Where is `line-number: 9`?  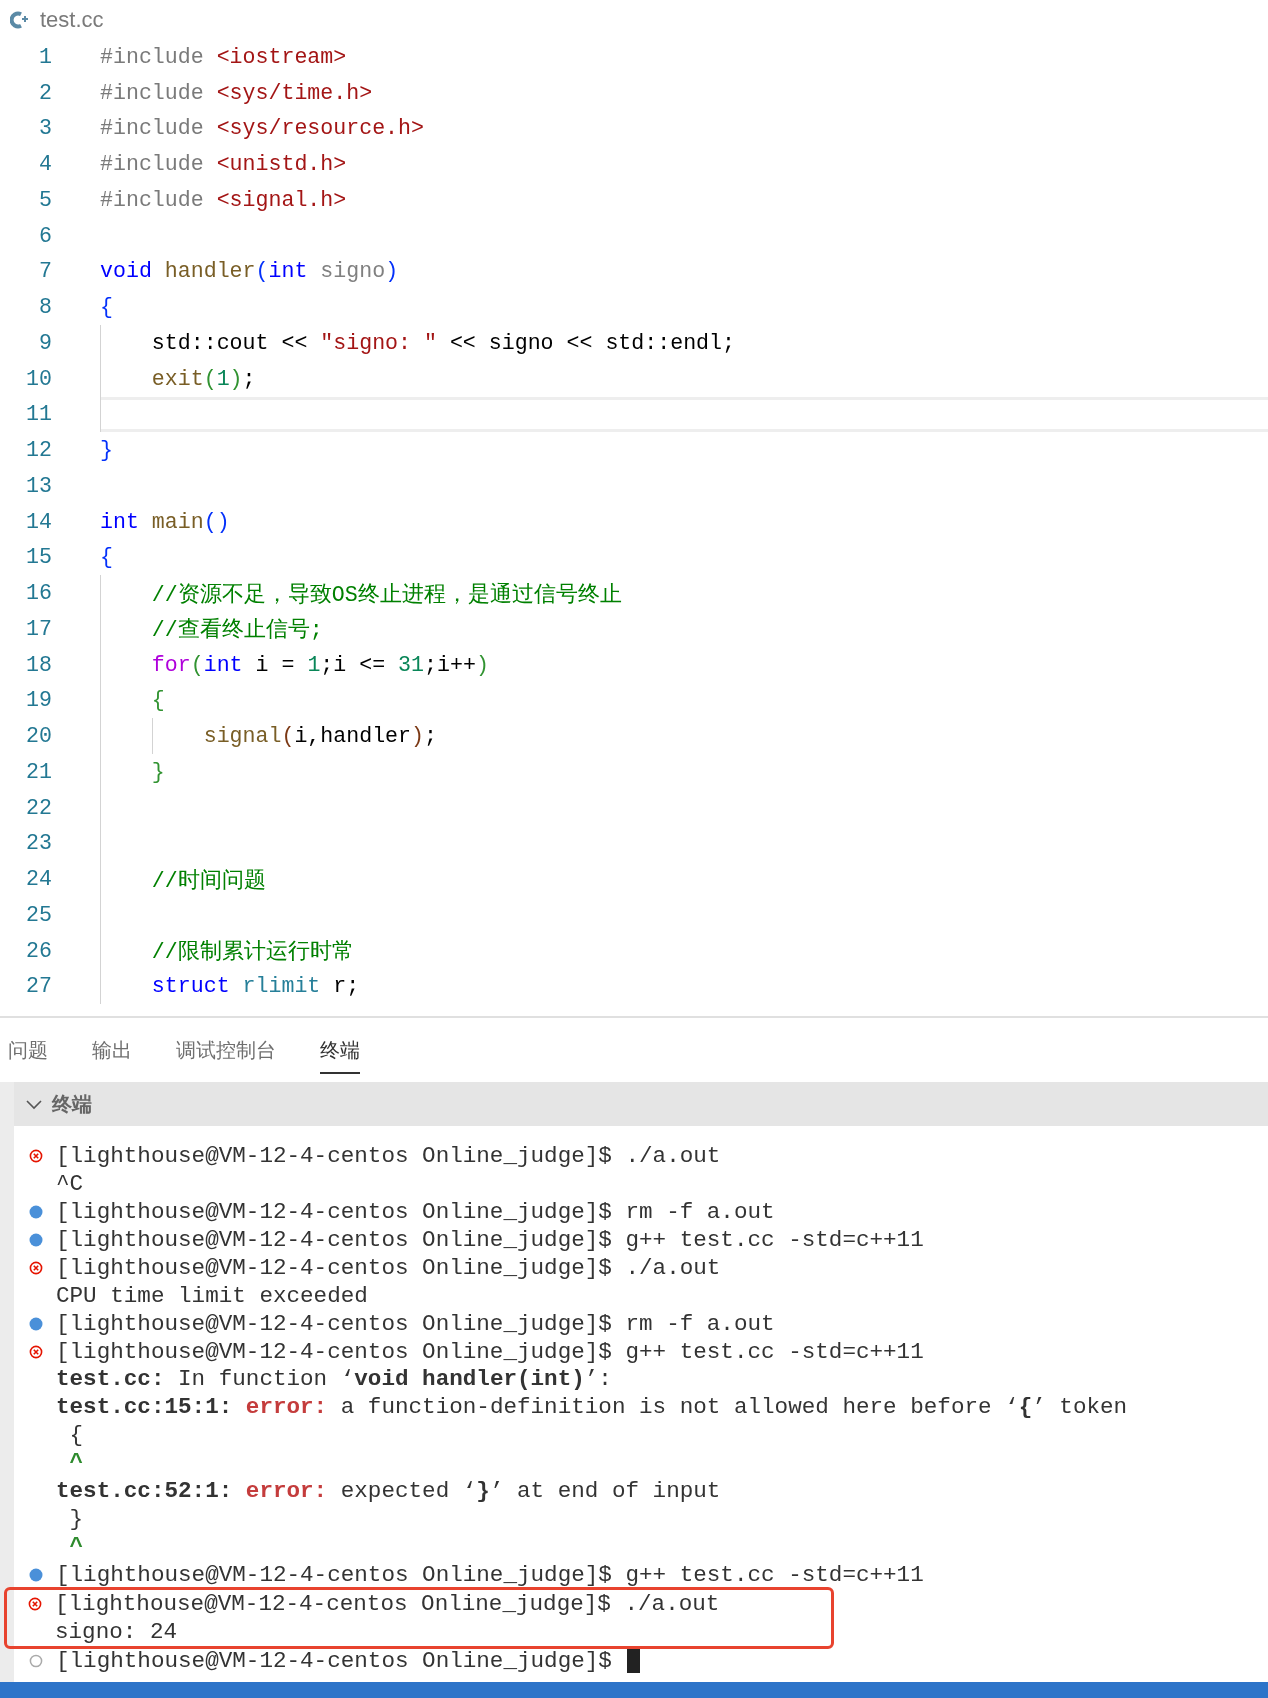 line-number: 9 is located at coordinates (45, 342).